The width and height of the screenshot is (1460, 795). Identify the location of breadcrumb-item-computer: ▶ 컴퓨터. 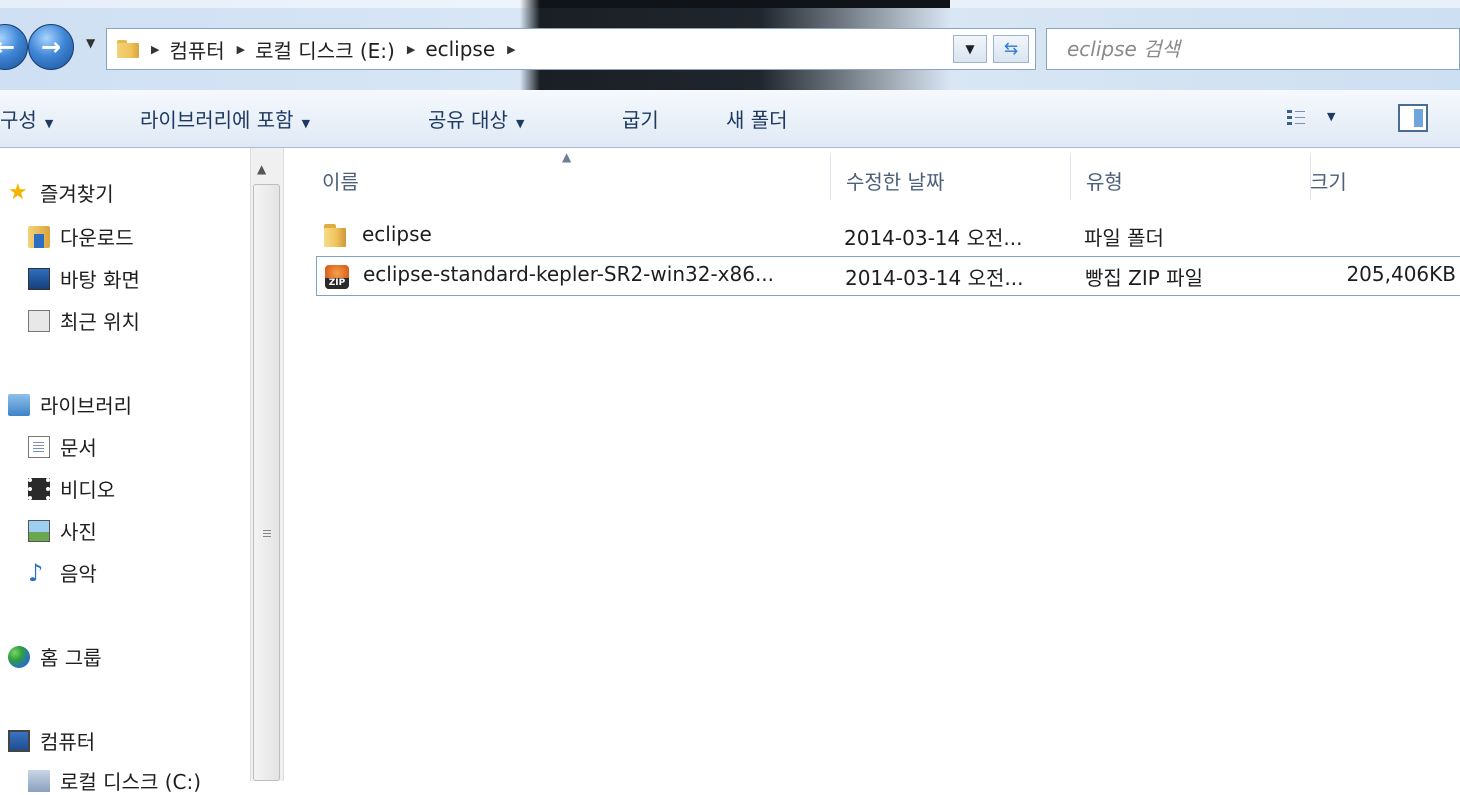
(182, 49).